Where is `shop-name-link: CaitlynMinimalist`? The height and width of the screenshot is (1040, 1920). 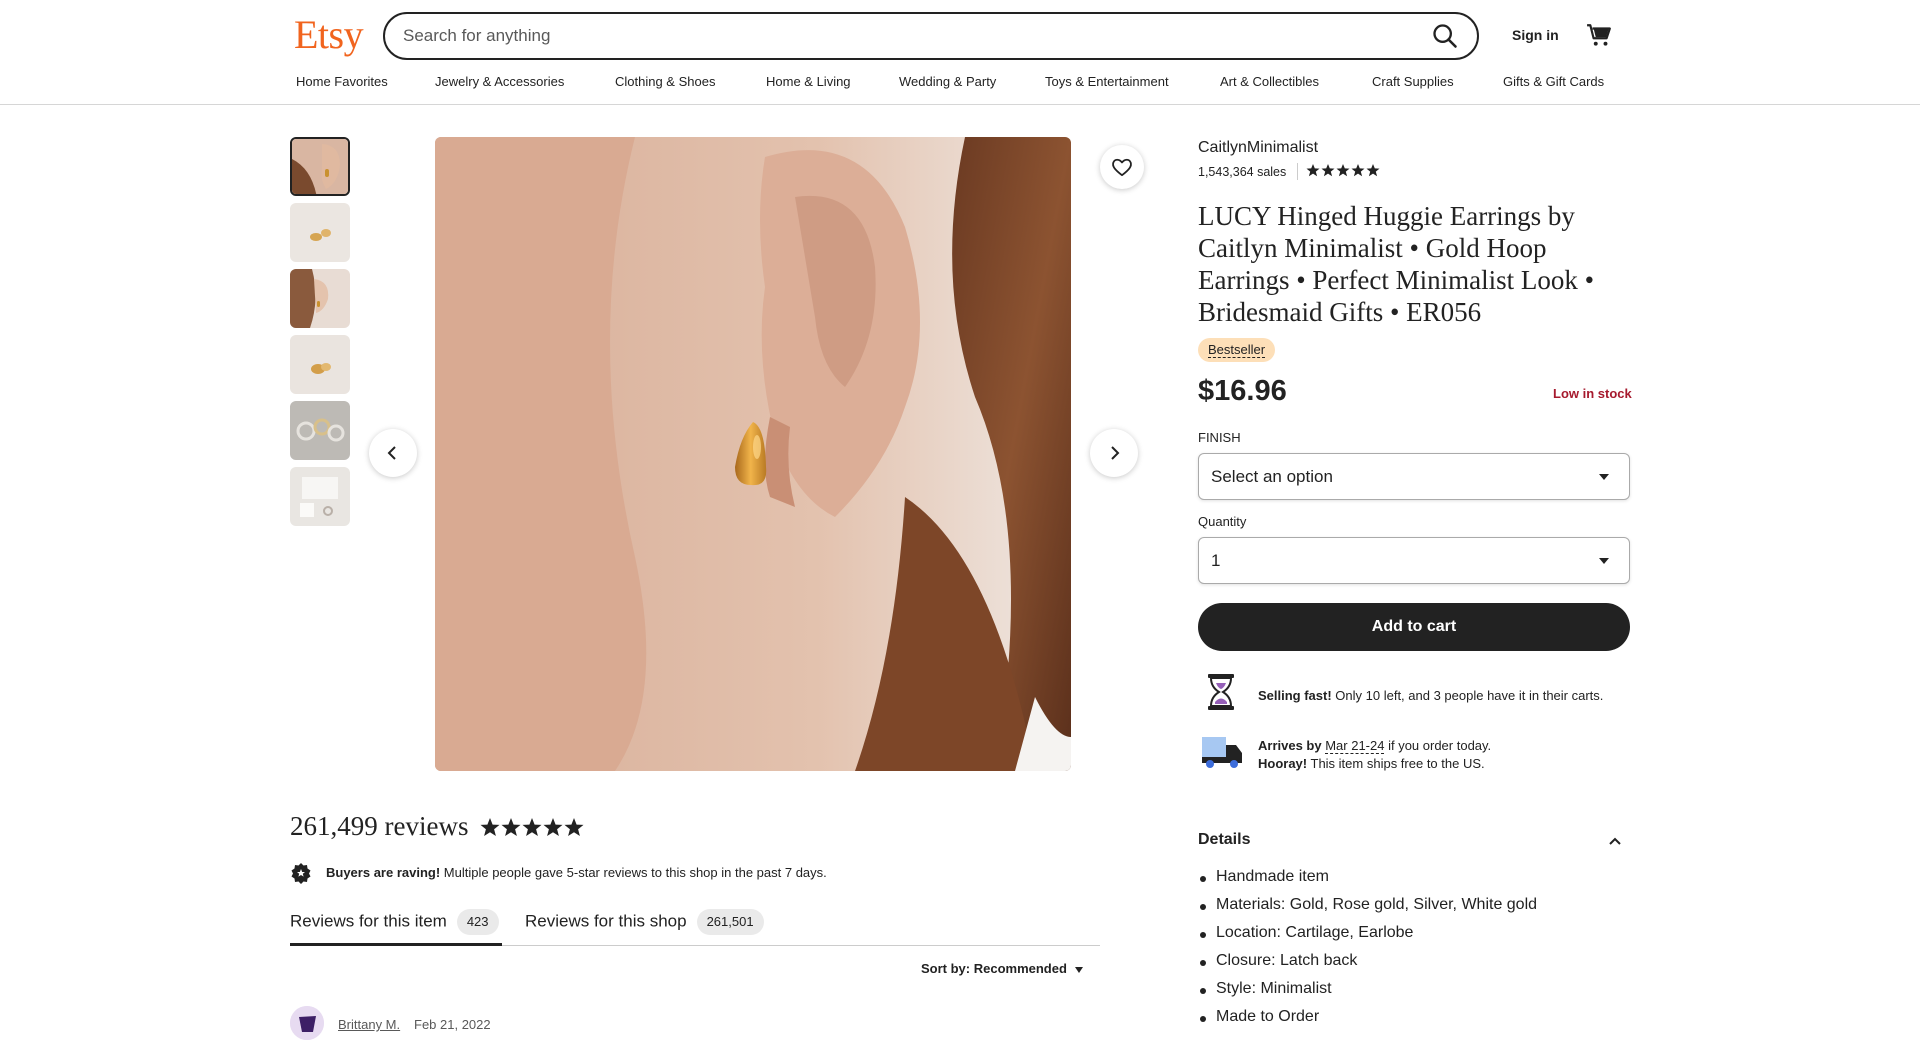 shop-name-link: CaitlynMinimalist is located at coordinates (1258, 148).